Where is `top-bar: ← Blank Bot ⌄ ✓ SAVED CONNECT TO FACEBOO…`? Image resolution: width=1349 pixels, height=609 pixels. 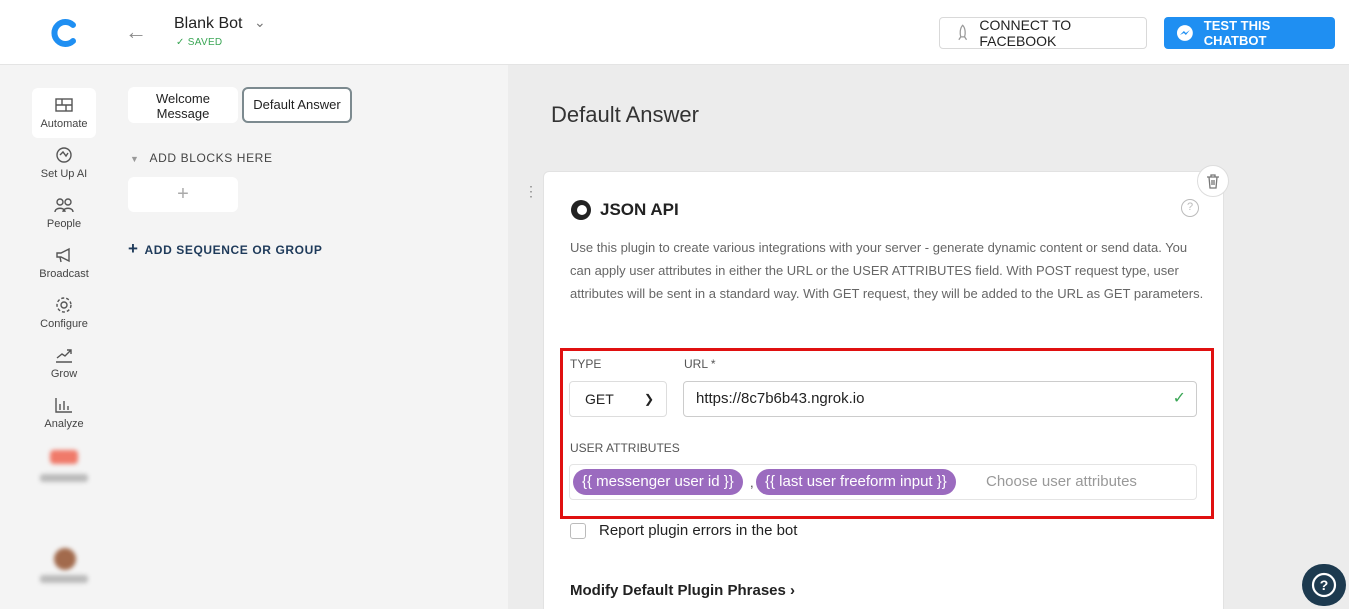 top-bar: ← Blank Bot ⌄ ✓ SAVED CONNECT TO FACEBOO… is located at coordinates (674, 32).